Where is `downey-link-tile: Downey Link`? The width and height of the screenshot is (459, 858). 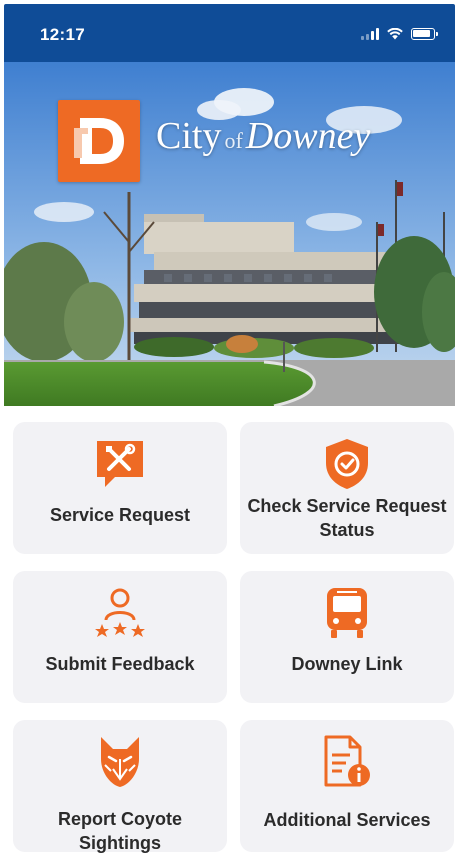
downey-link-tile: Downey Link is located at coordinates (347, 637).